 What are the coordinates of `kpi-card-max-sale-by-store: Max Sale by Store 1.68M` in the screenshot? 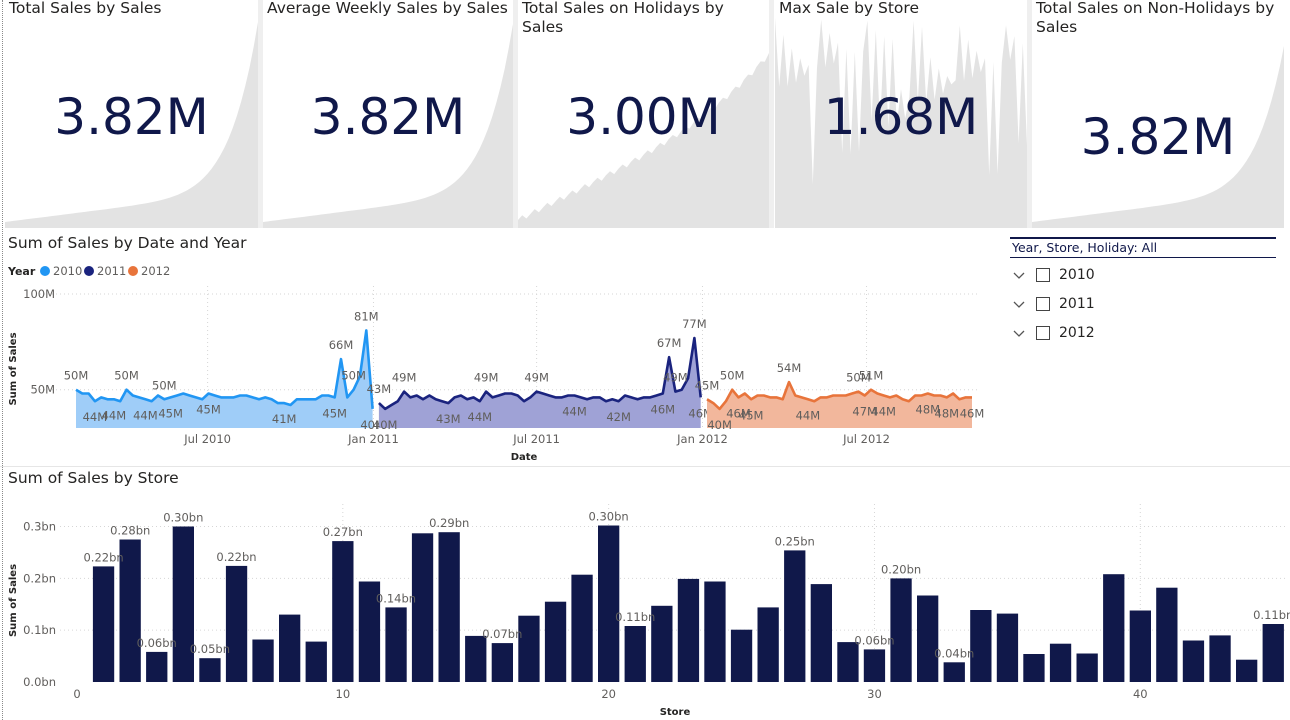 It's located at (901, 114).